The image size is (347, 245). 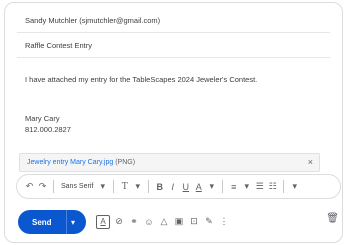 What do you see at coordinates (70, 162) in the screenshot?
I see `attachment-name-text: Jewelry entry Mary Cary.jpg` at bounding box center [70, 162].